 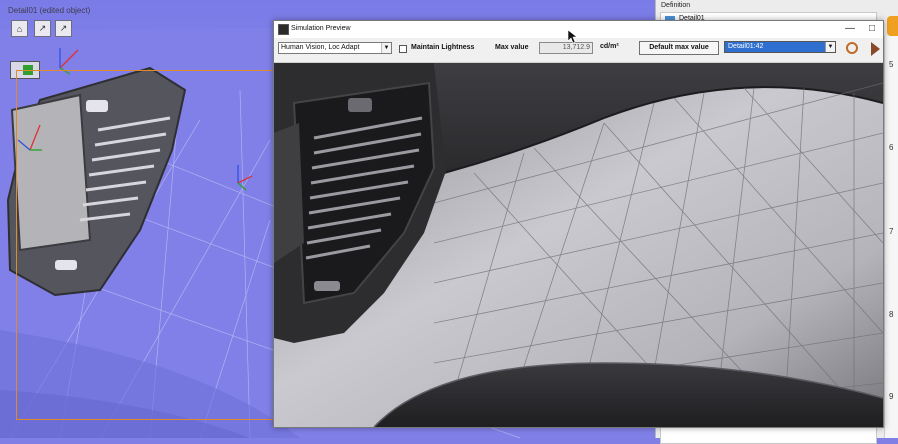 I want to click on pointer-alt-button: ↗, so click(x=63, y=28).